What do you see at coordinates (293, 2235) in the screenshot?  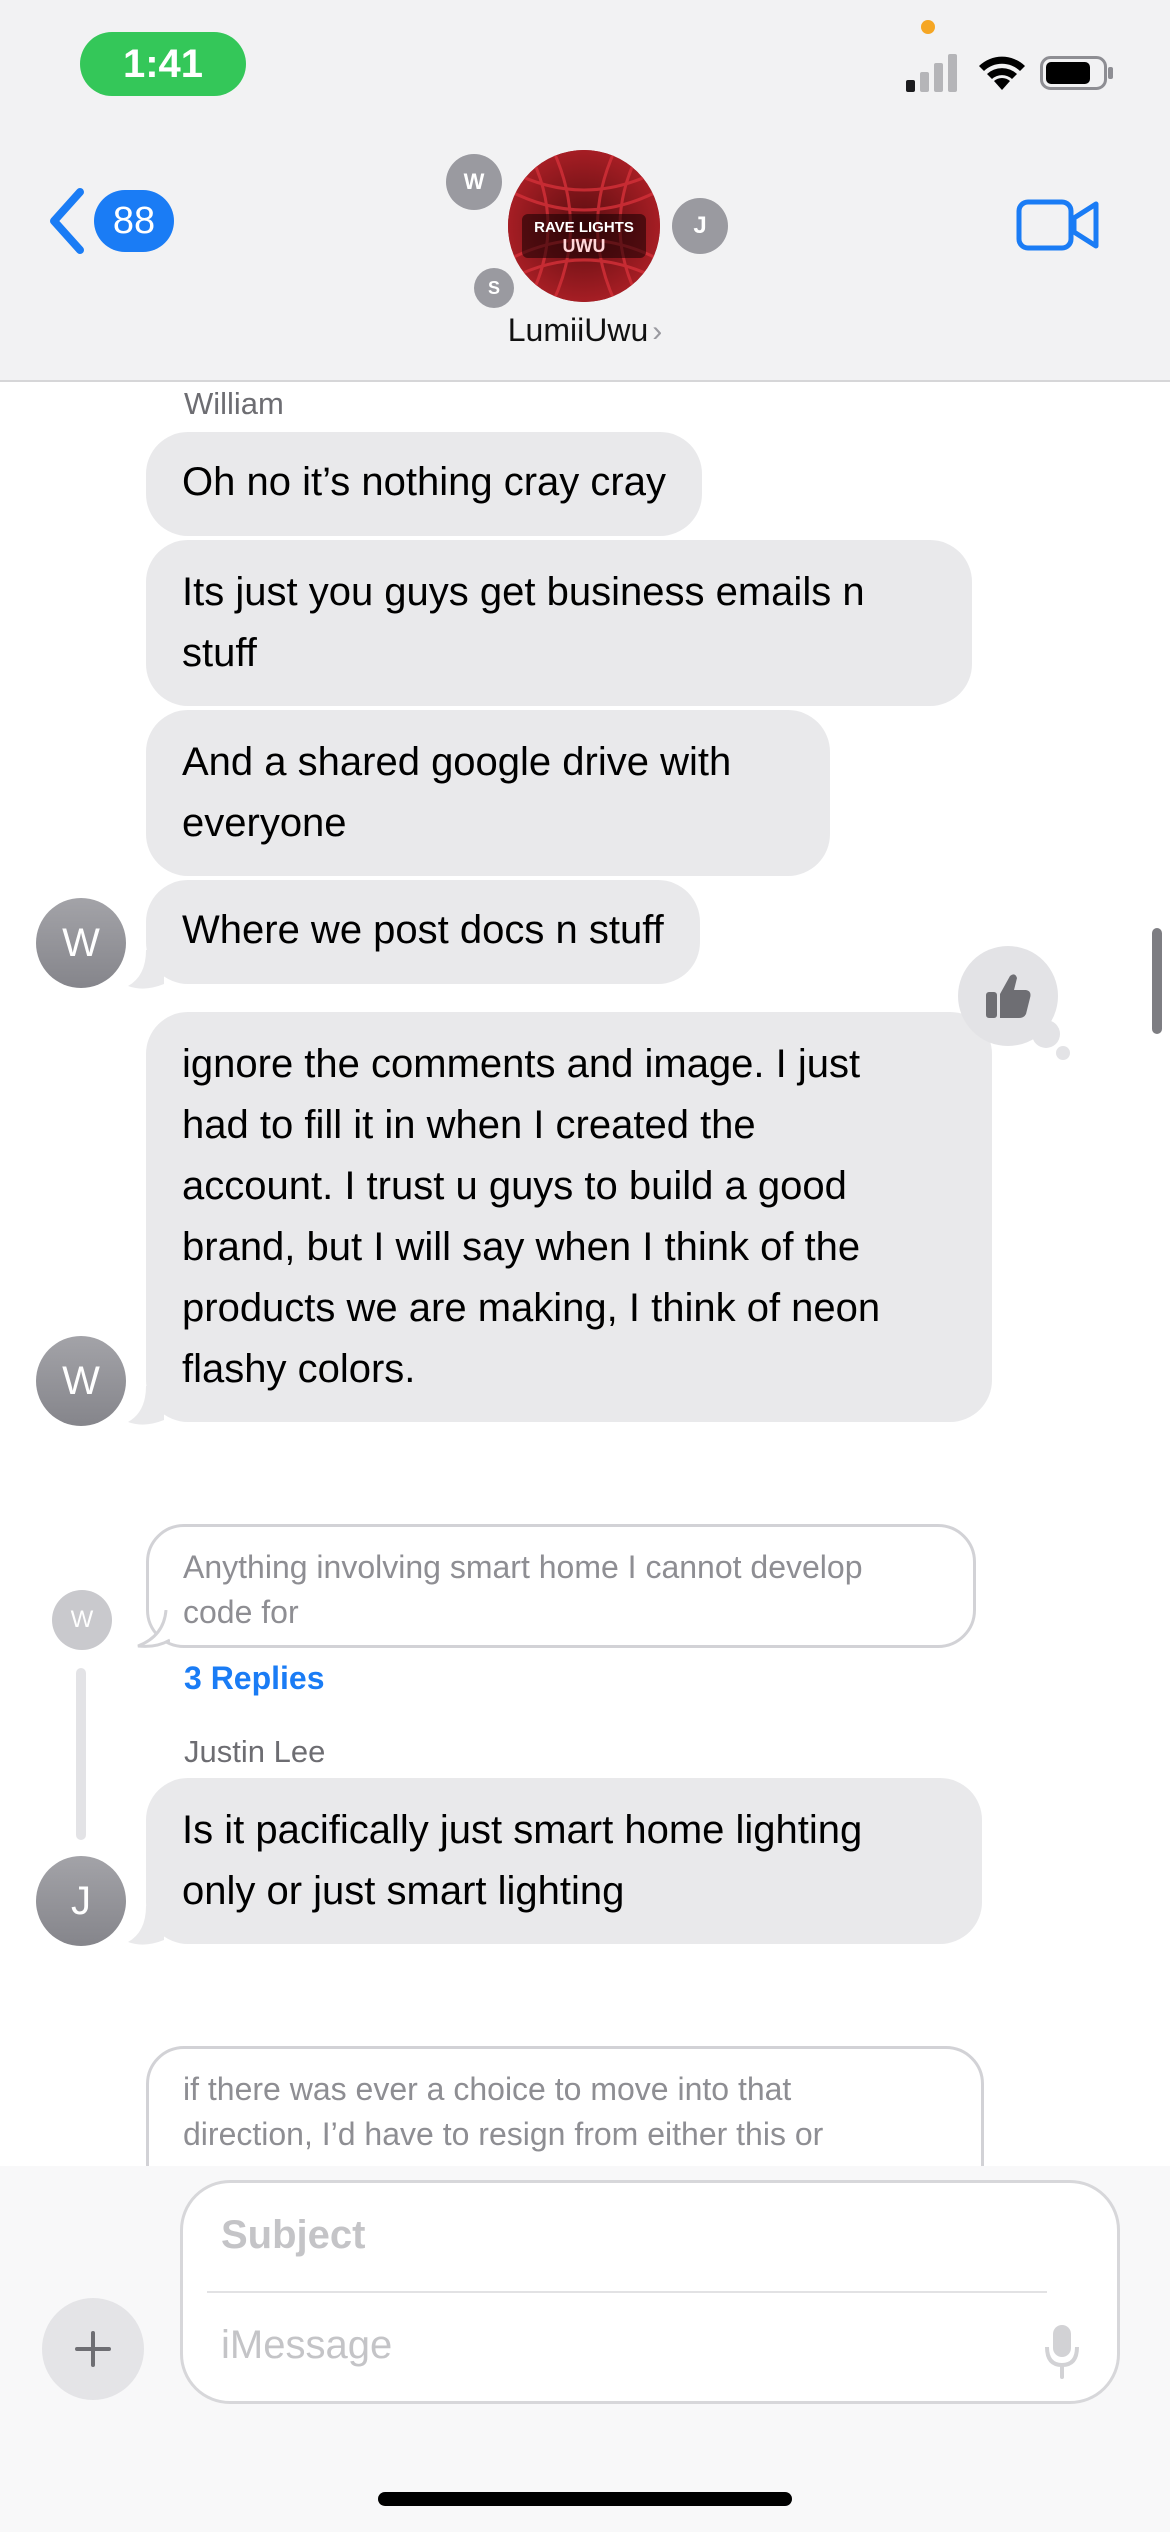 I see `subject-field: Subject` at bounding box center [293, 2235].